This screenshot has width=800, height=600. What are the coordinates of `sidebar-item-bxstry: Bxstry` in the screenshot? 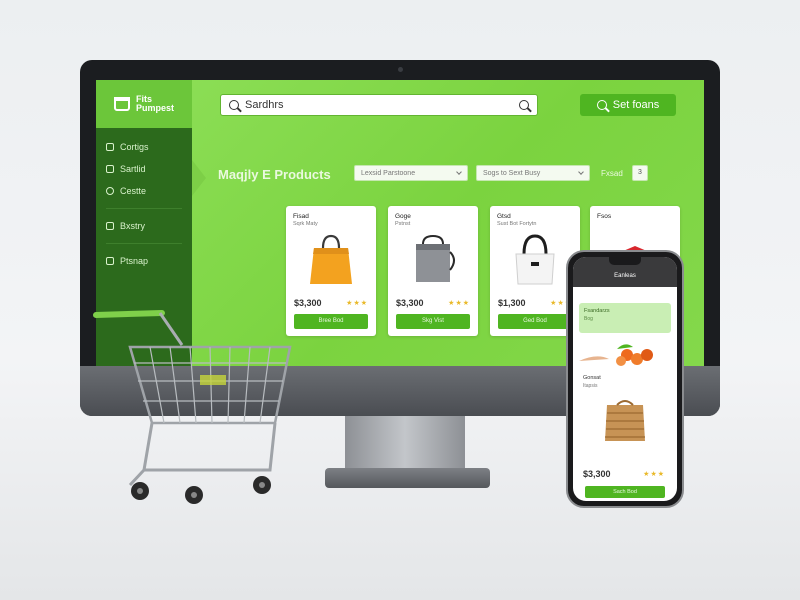 It's located at (144, 226).